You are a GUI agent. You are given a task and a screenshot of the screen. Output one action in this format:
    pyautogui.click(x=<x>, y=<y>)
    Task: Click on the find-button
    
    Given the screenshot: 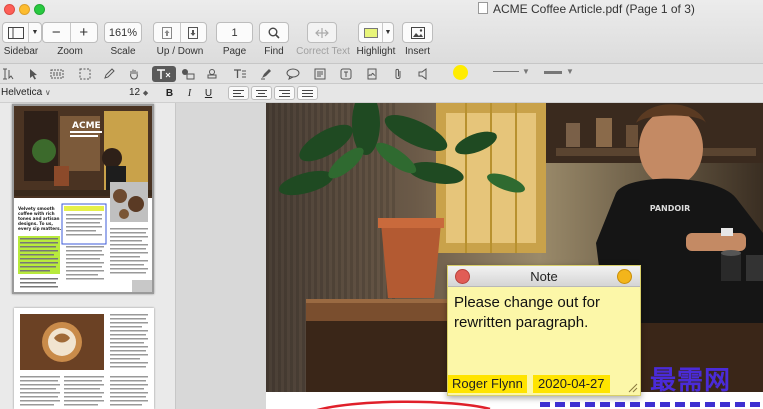 What is the action you would take?
    pyautogui.click(x=274, y=32)
    